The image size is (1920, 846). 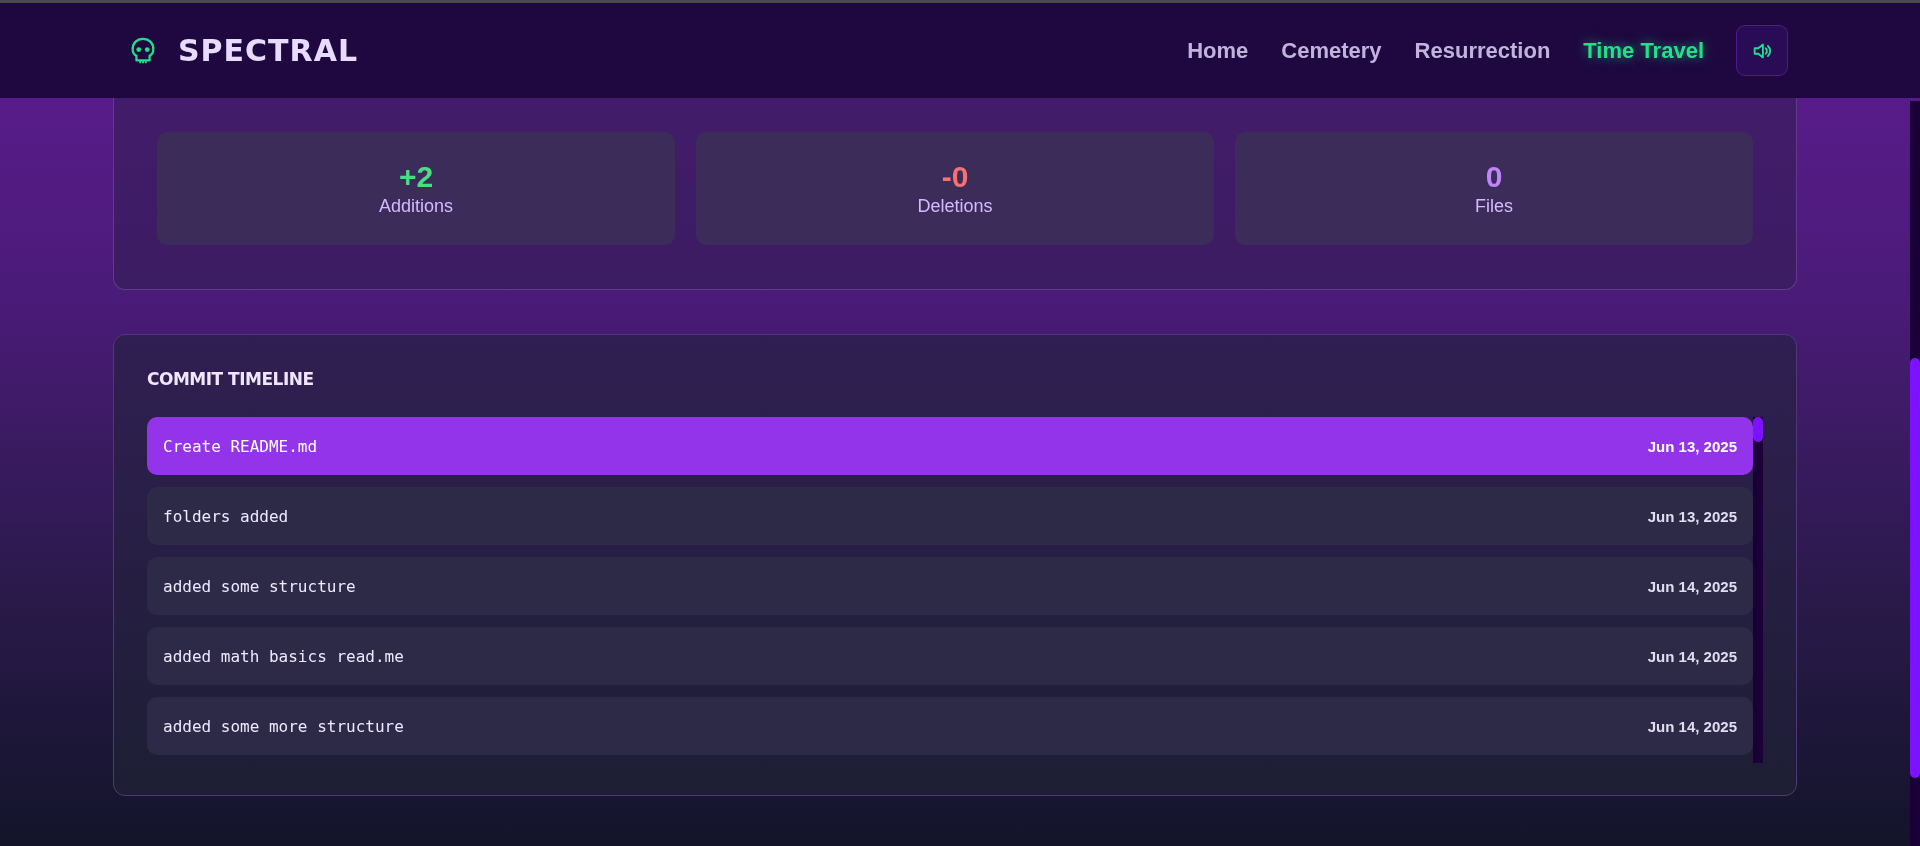 I want to click on nav-link: Cemetery, so click(x=1331, y=50).